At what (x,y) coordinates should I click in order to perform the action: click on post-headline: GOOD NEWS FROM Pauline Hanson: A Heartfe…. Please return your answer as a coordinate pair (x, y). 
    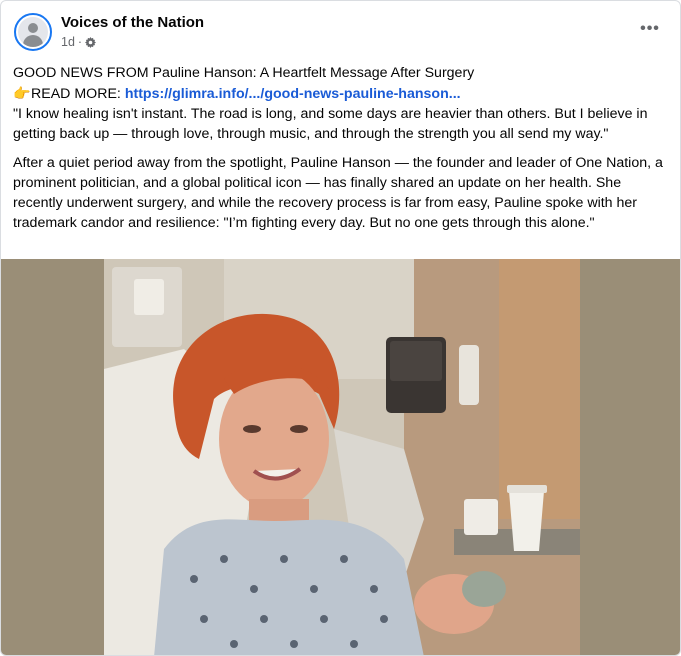
    Looking at the image, I should click on (244, 73).